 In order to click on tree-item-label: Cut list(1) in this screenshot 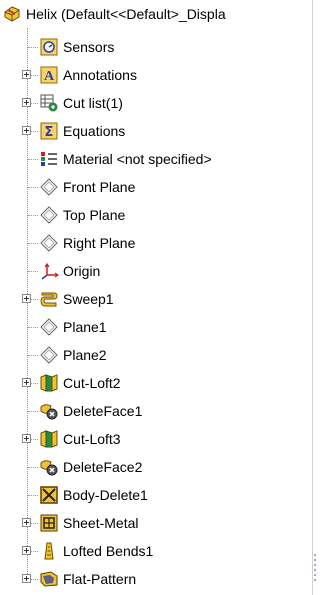, I will do `click(93, 103)`.